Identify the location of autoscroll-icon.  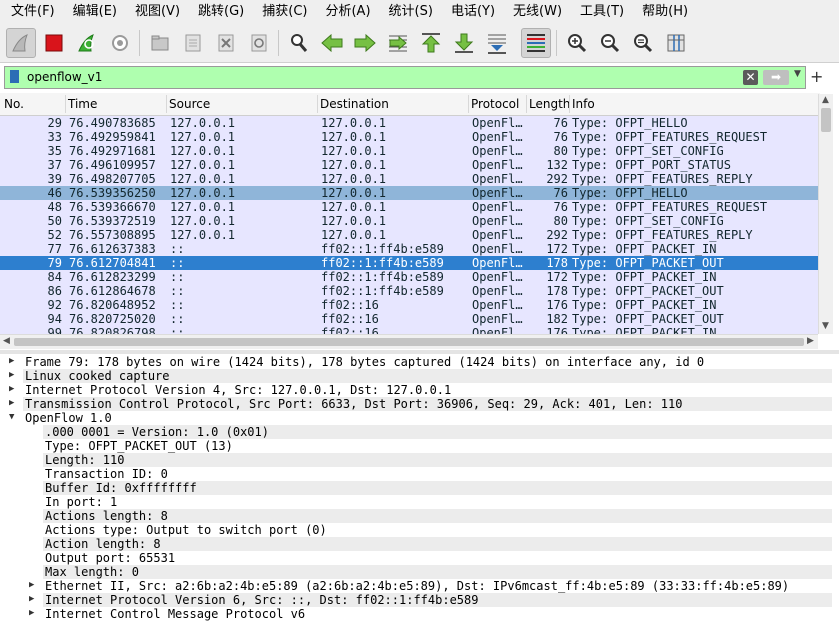
(497, 43).